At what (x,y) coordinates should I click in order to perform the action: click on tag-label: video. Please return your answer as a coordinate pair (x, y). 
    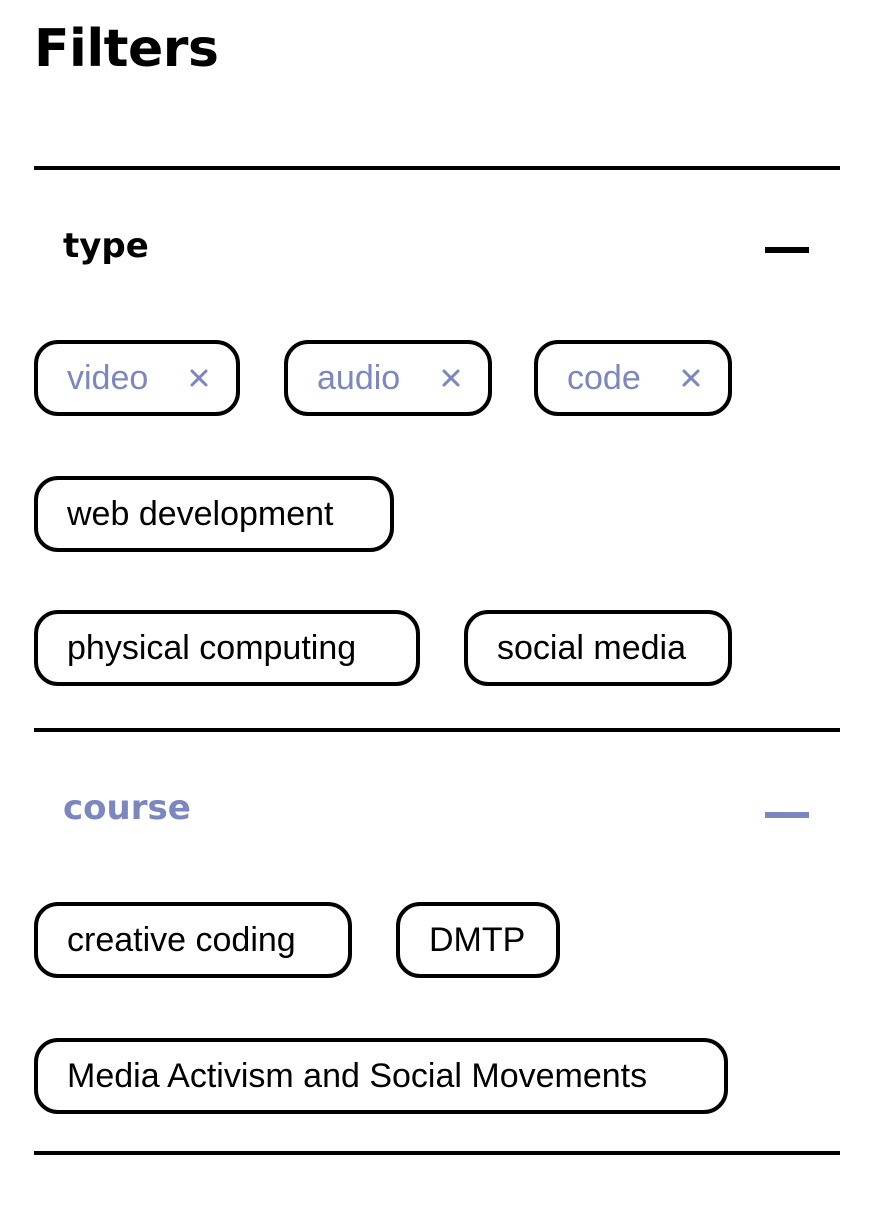
    Looking at the image, I should click on (108, 377).